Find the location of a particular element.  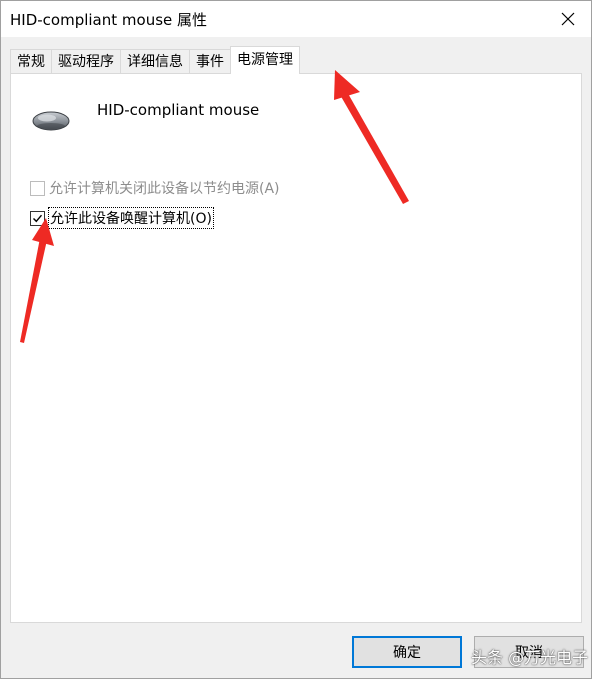

close-icon is located at coordinates (568, 19).